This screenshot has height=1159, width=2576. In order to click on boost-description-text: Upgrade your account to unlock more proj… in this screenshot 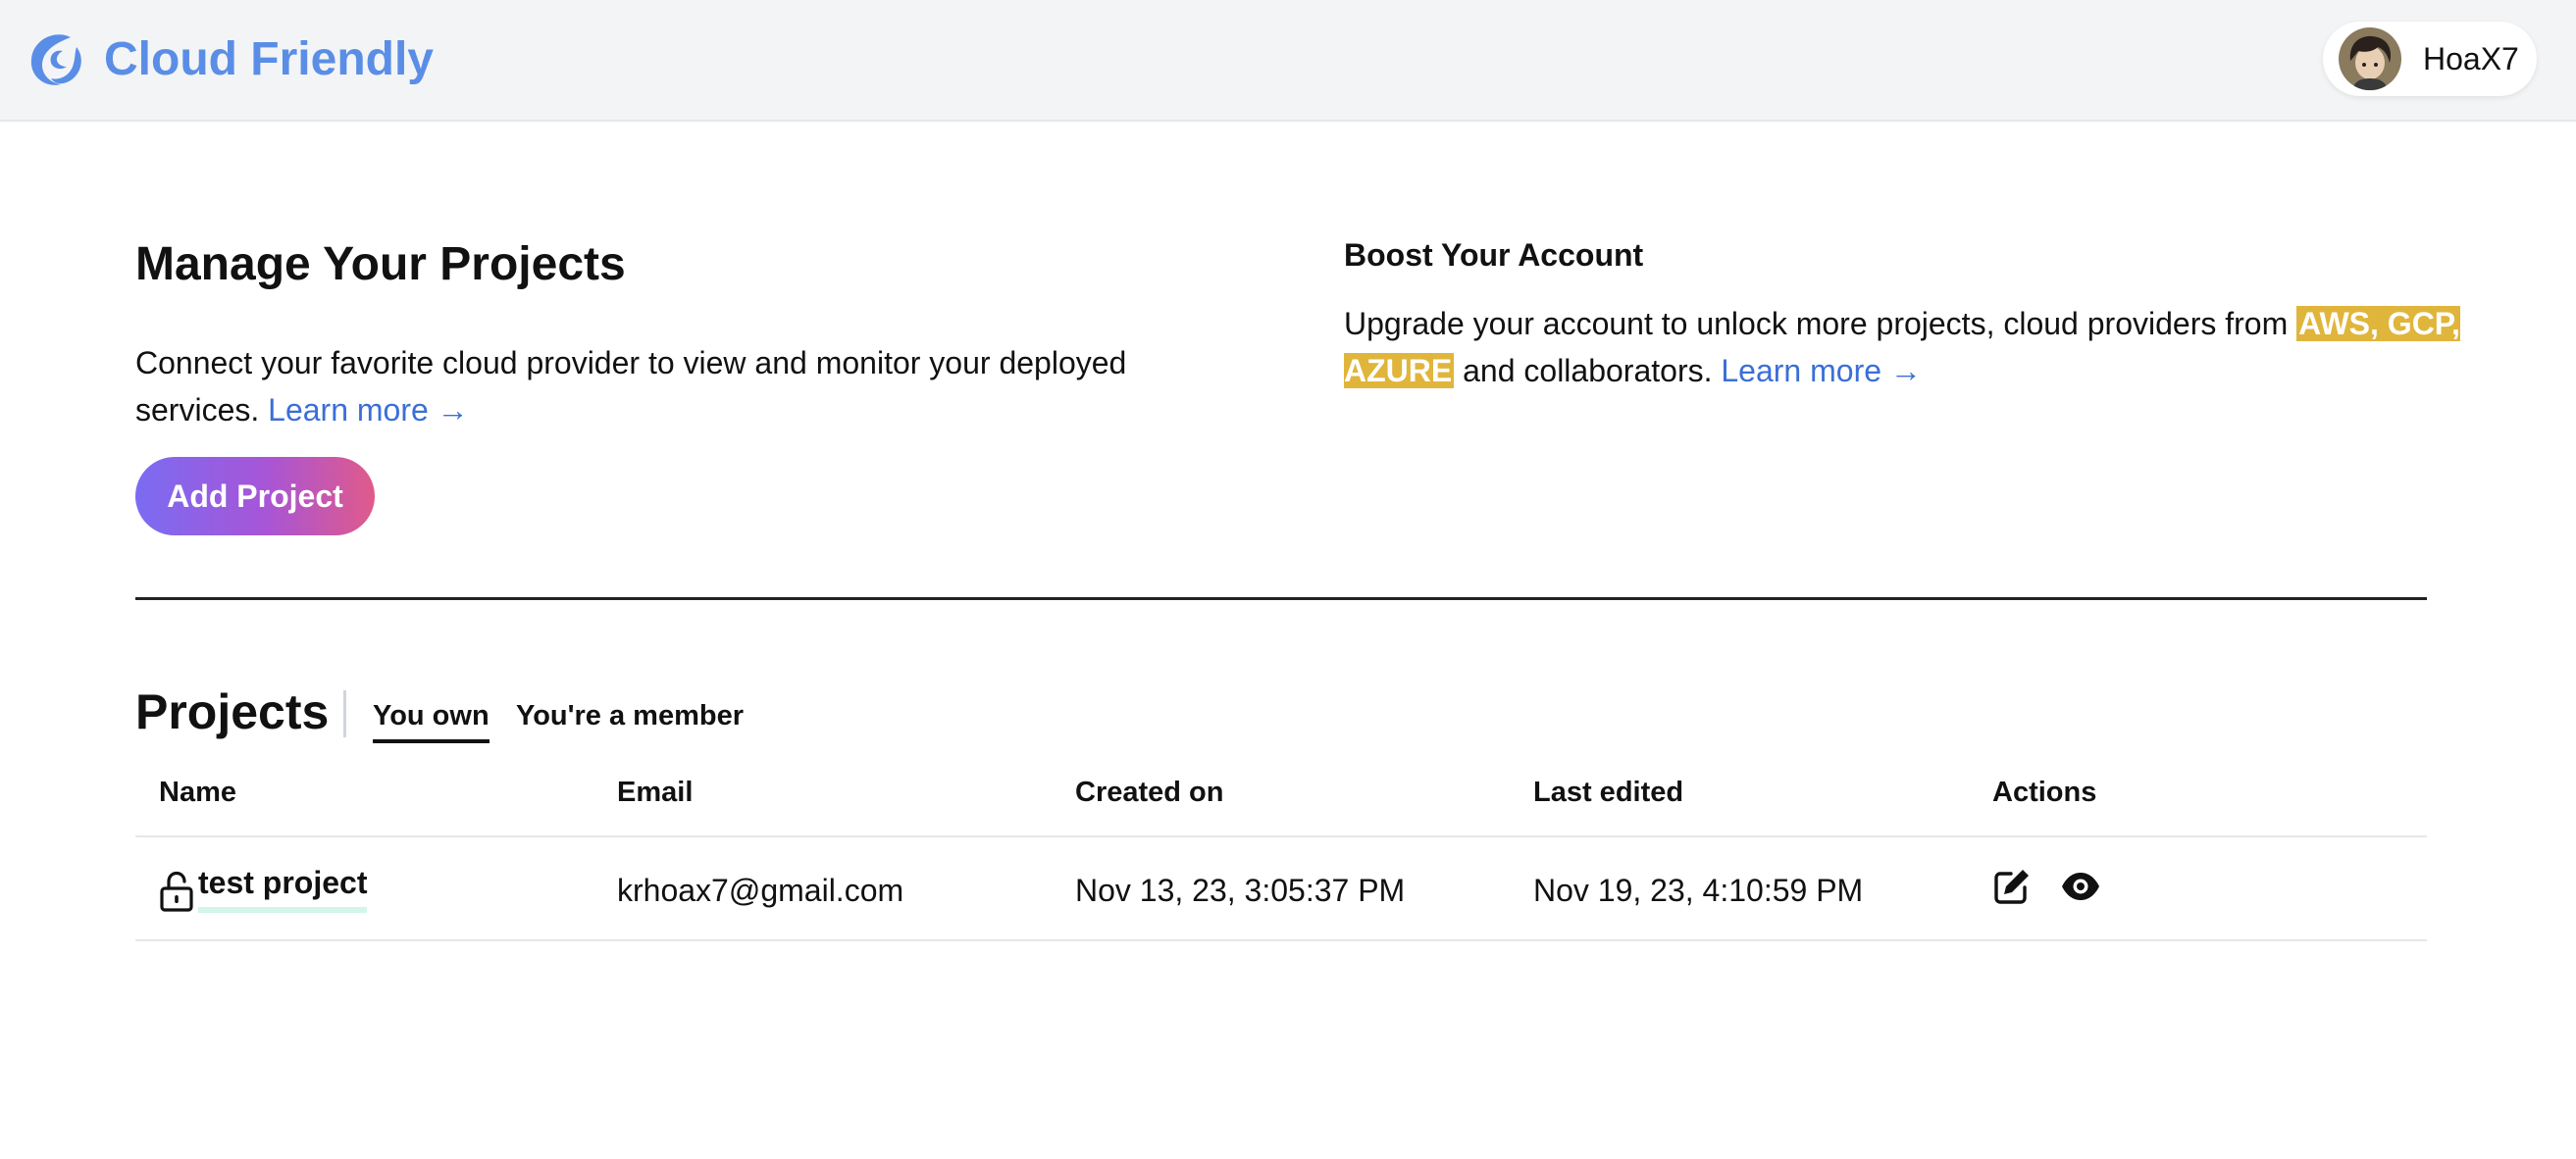, I will do `click(1816, 323)`.